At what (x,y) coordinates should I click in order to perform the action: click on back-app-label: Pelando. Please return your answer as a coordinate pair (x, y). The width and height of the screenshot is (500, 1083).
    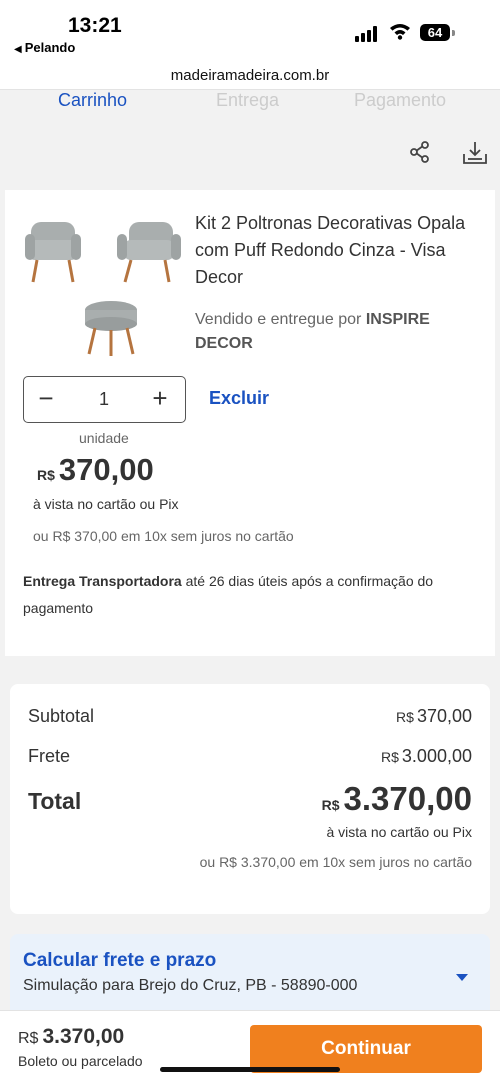
    Looking at the image, I should click on (50, 47).